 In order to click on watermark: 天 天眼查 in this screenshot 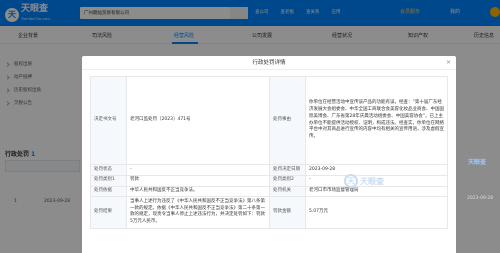, I will do `click(364, 181)`.